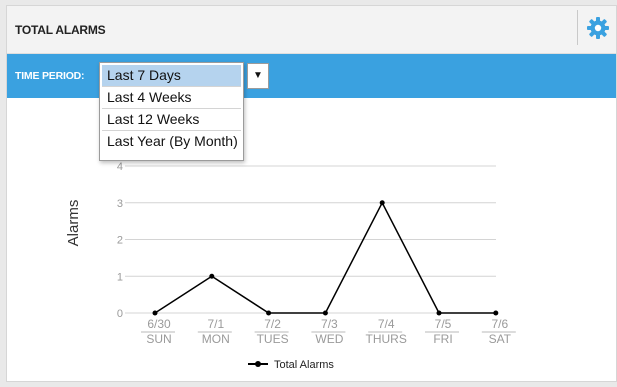  What do you see at coordinates (171, 76) in the screenshot?
I see `option-last-7-days: Last 7 Days` at bounding box center [171, 76].